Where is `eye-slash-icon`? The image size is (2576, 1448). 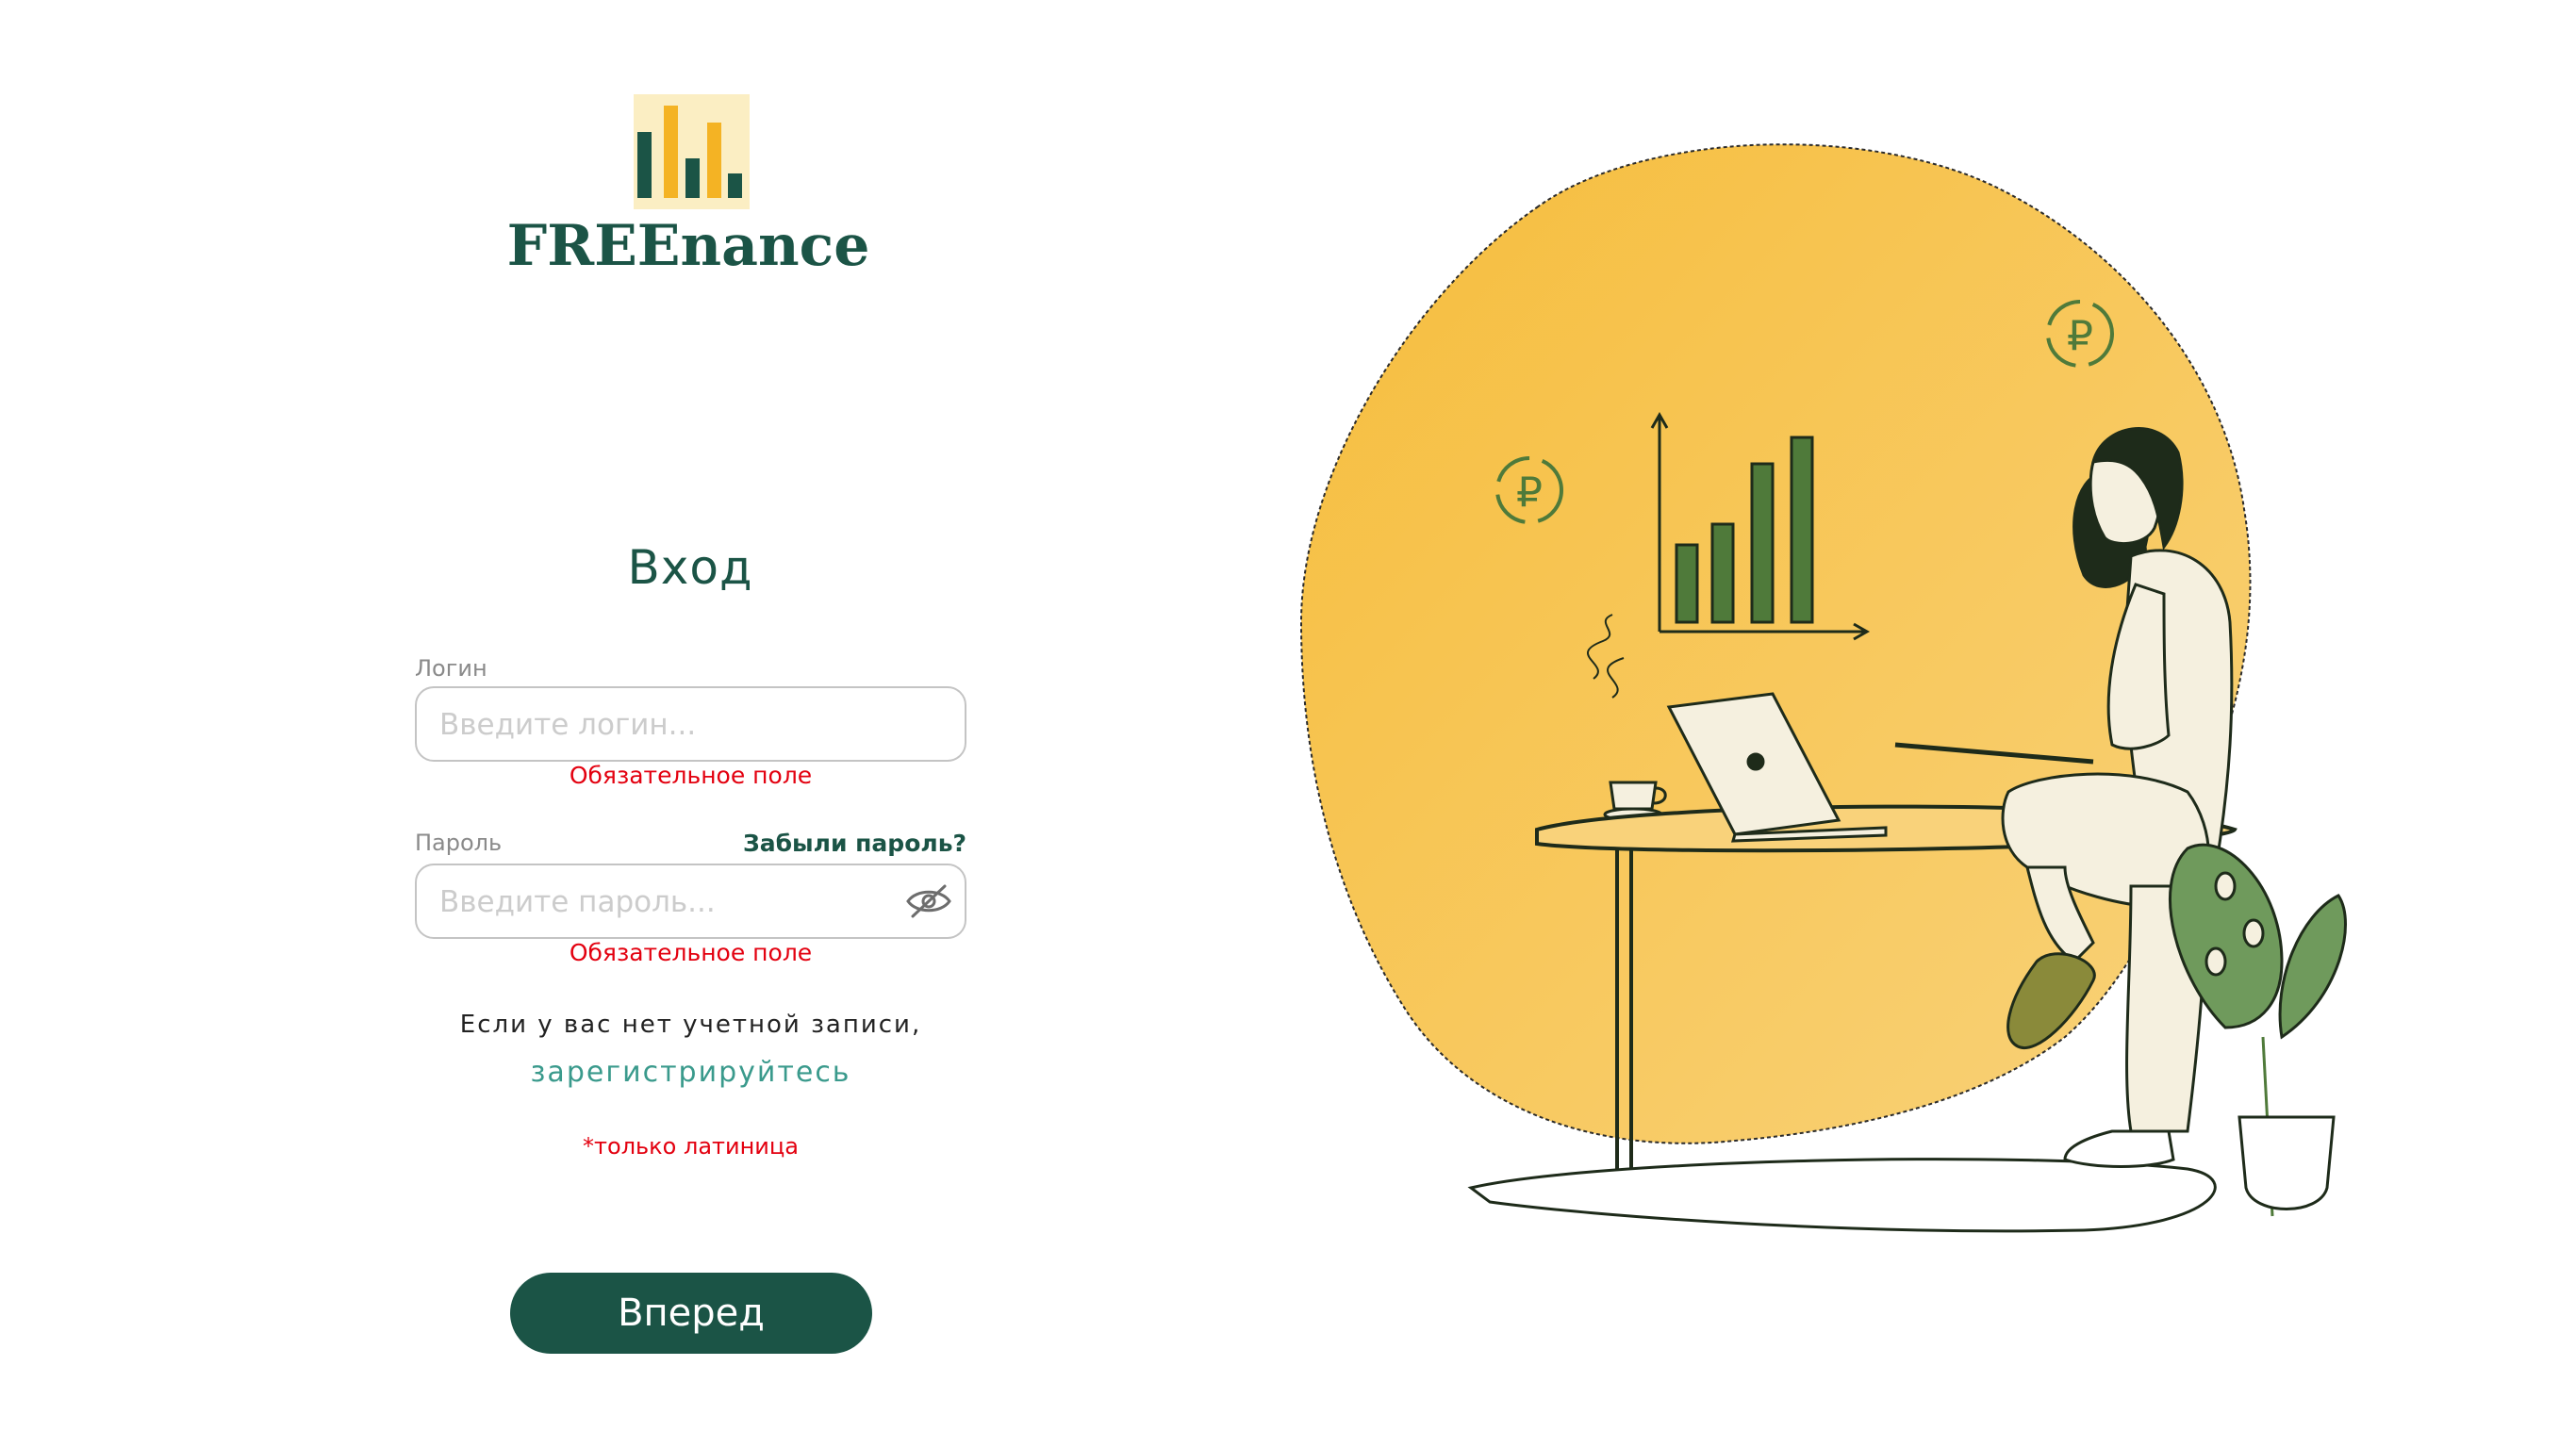 eye-slash-icon is located at coordinates (928, 901).